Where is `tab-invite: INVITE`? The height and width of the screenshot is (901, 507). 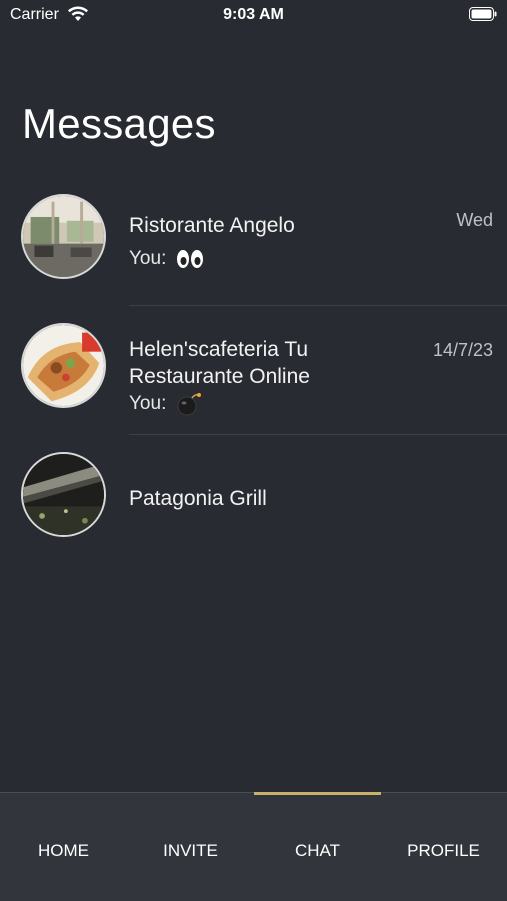 tab-invite: INVITE is located at coordinates (190, 851).